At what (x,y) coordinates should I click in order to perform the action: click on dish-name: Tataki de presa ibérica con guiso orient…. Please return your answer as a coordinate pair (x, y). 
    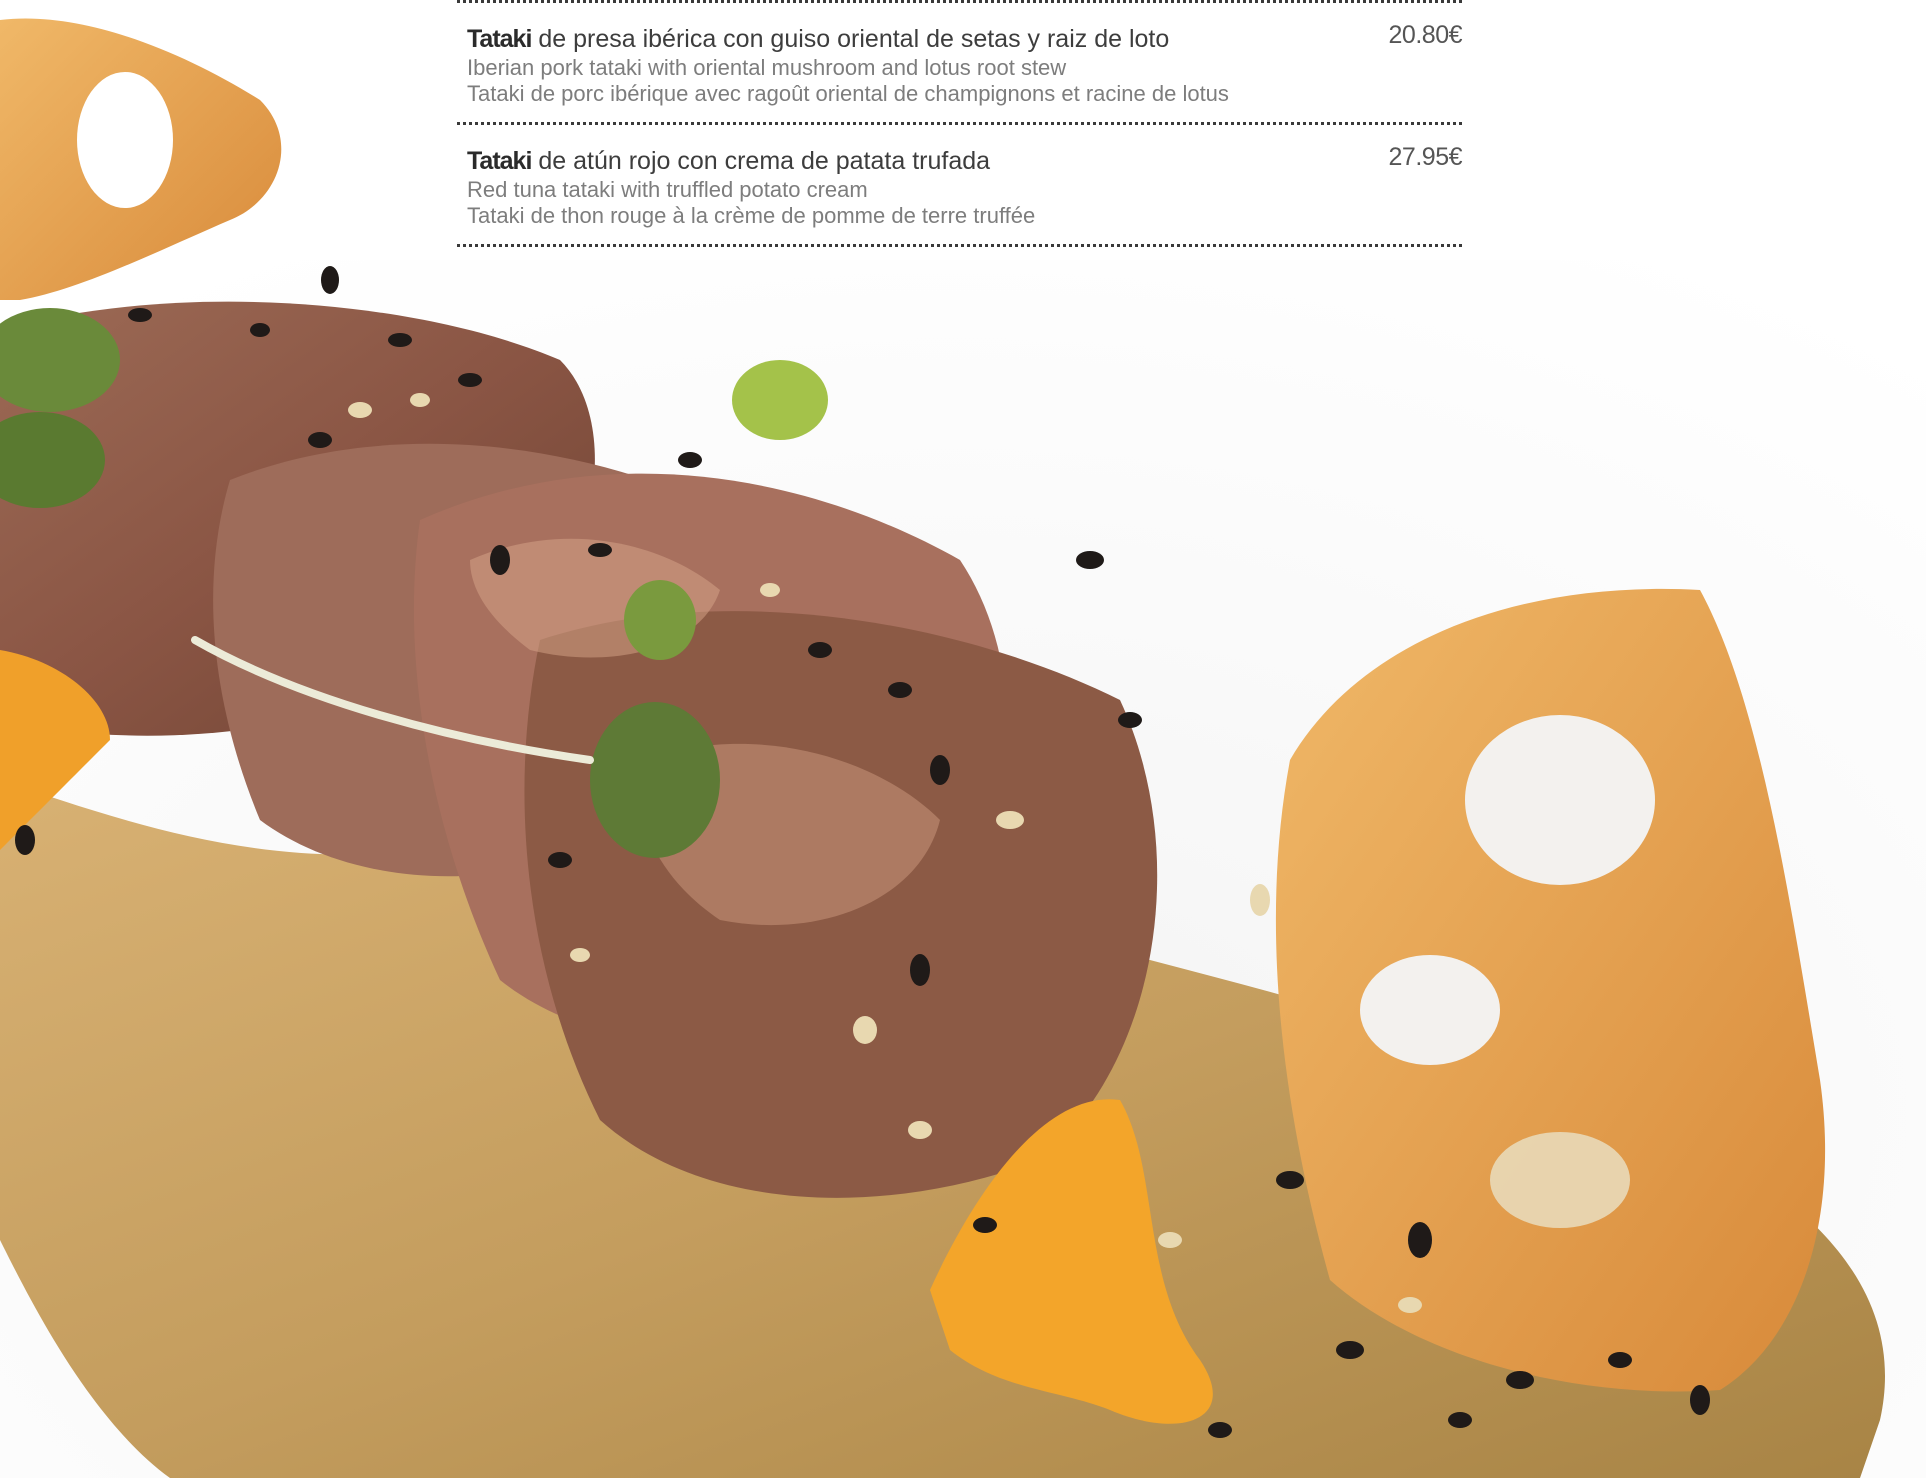
    Looking at the image, I should click on (964, 39).